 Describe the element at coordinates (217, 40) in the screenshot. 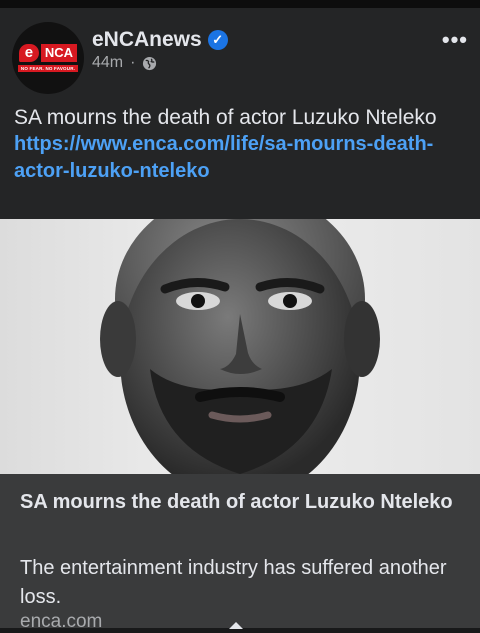

I see `verified-badge-icon: ✓` at that location.